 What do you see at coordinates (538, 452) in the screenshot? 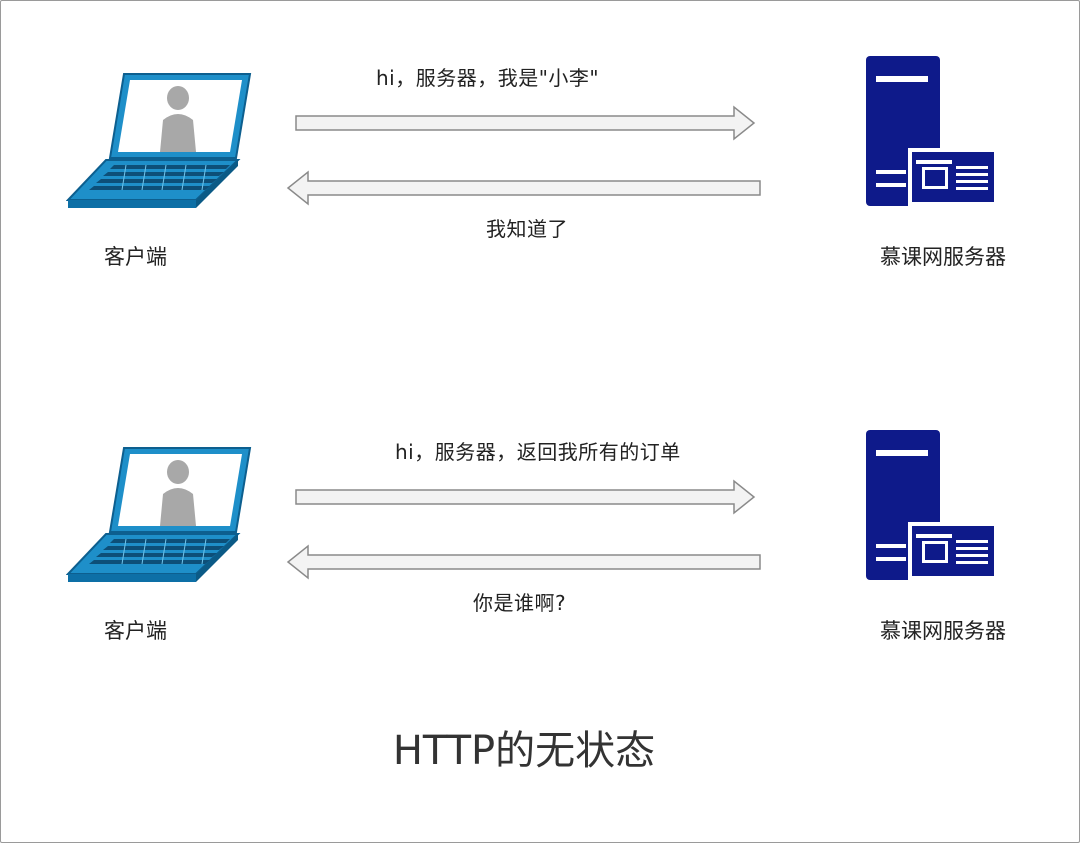
I see `request-message: hi，服务器，返回我所有的订单` at bounding box center [538, 452].